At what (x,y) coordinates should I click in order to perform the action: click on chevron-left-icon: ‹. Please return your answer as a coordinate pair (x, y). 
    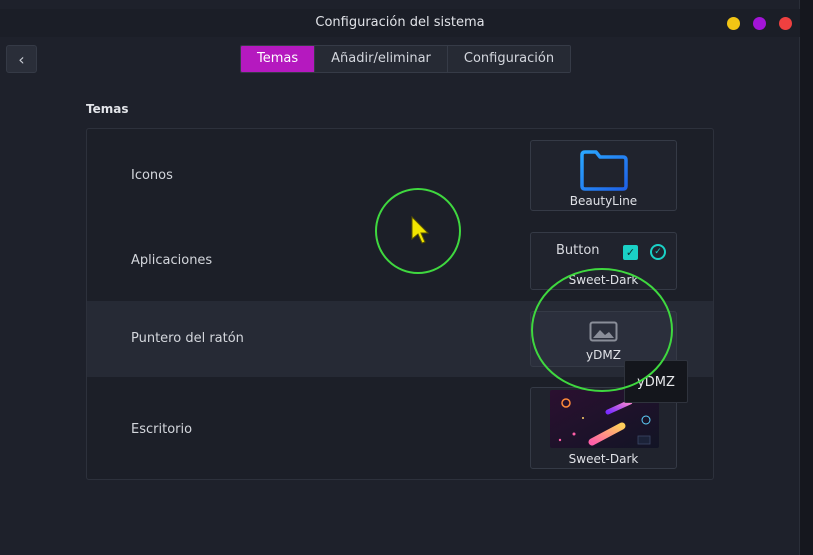
    Looking at the image, I should click on (21, 59).